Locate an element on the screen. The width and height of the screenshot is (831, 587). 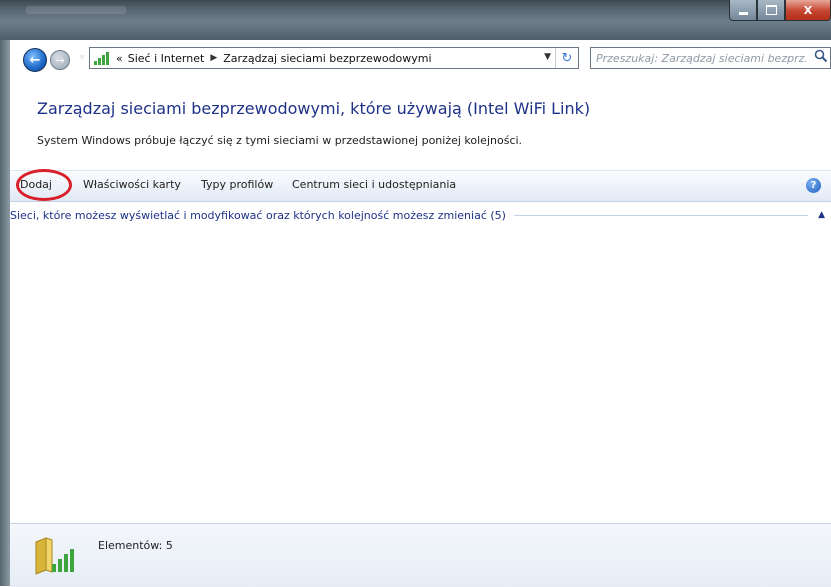
forward-button: → is located at coordinates (60, 60).